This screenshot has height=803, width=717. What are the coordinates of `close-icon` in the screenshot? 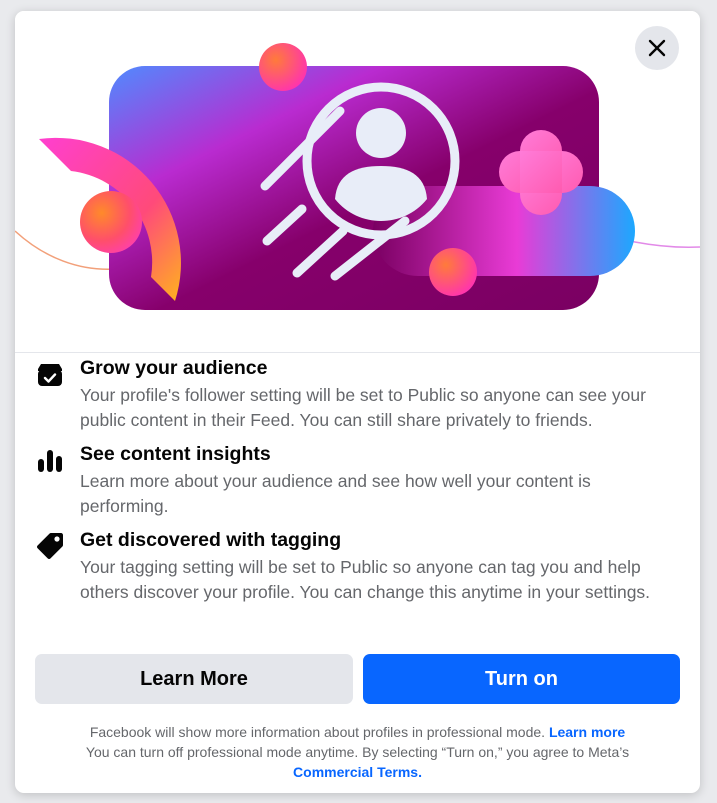 It's located at (657, 48).